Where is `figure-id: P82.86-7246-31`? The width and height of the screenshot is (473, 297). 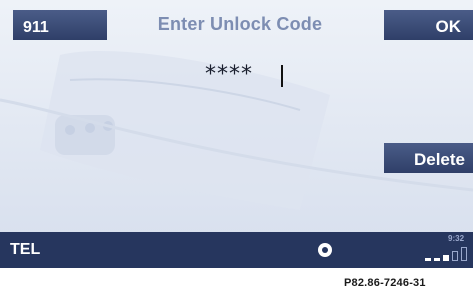
figure-id: P82.86-7246-31 is located at coordinates (385, 283).